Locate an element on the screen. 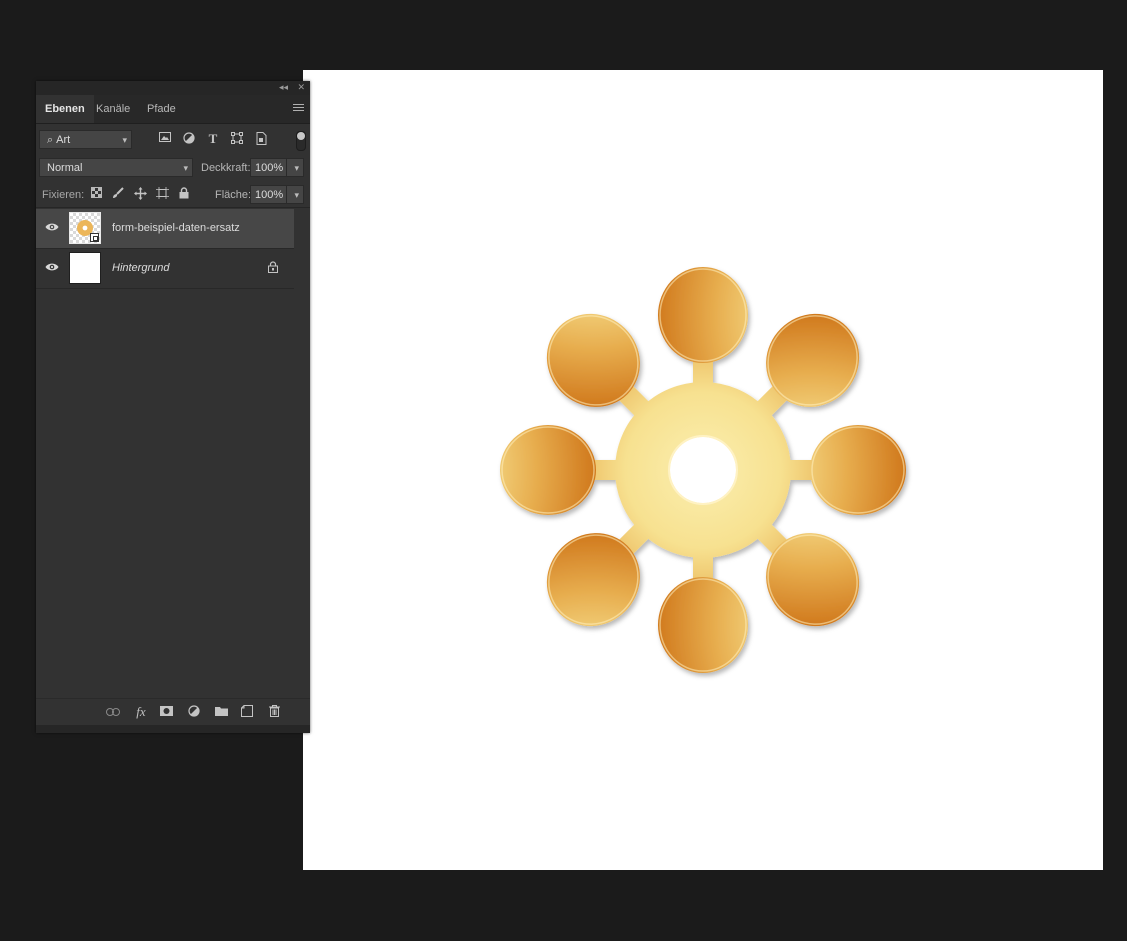  opacity-input: 100% ▾ is located at coordinates (277, 167).